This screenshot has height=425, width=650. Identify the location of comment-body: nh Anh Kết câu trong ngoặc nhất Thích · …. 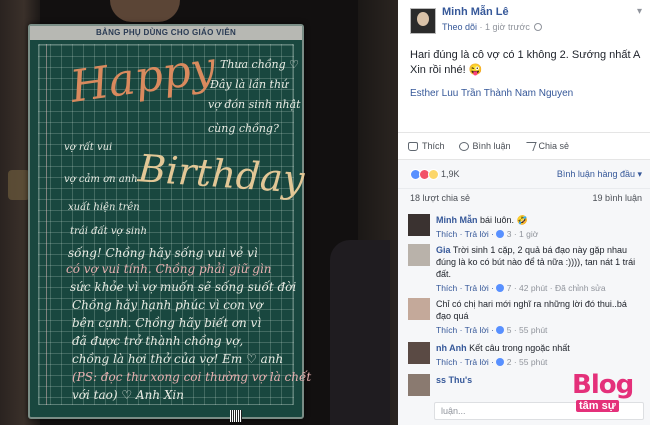
(540, 355).